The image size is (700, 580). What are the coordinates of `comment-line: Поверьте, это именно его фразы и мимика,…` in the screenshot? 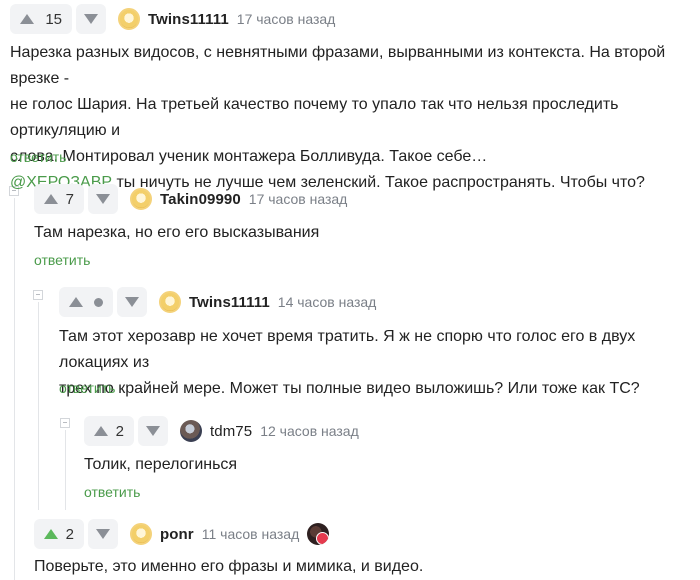 It's located at (229, 566).